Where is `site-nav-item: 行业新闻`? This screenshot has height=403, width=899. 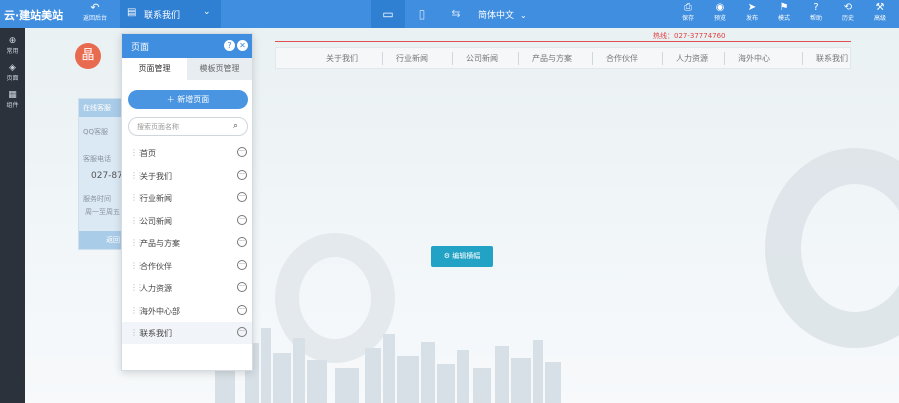 site-nav-item: 行业新闻 is located at coordinates (412, 58).